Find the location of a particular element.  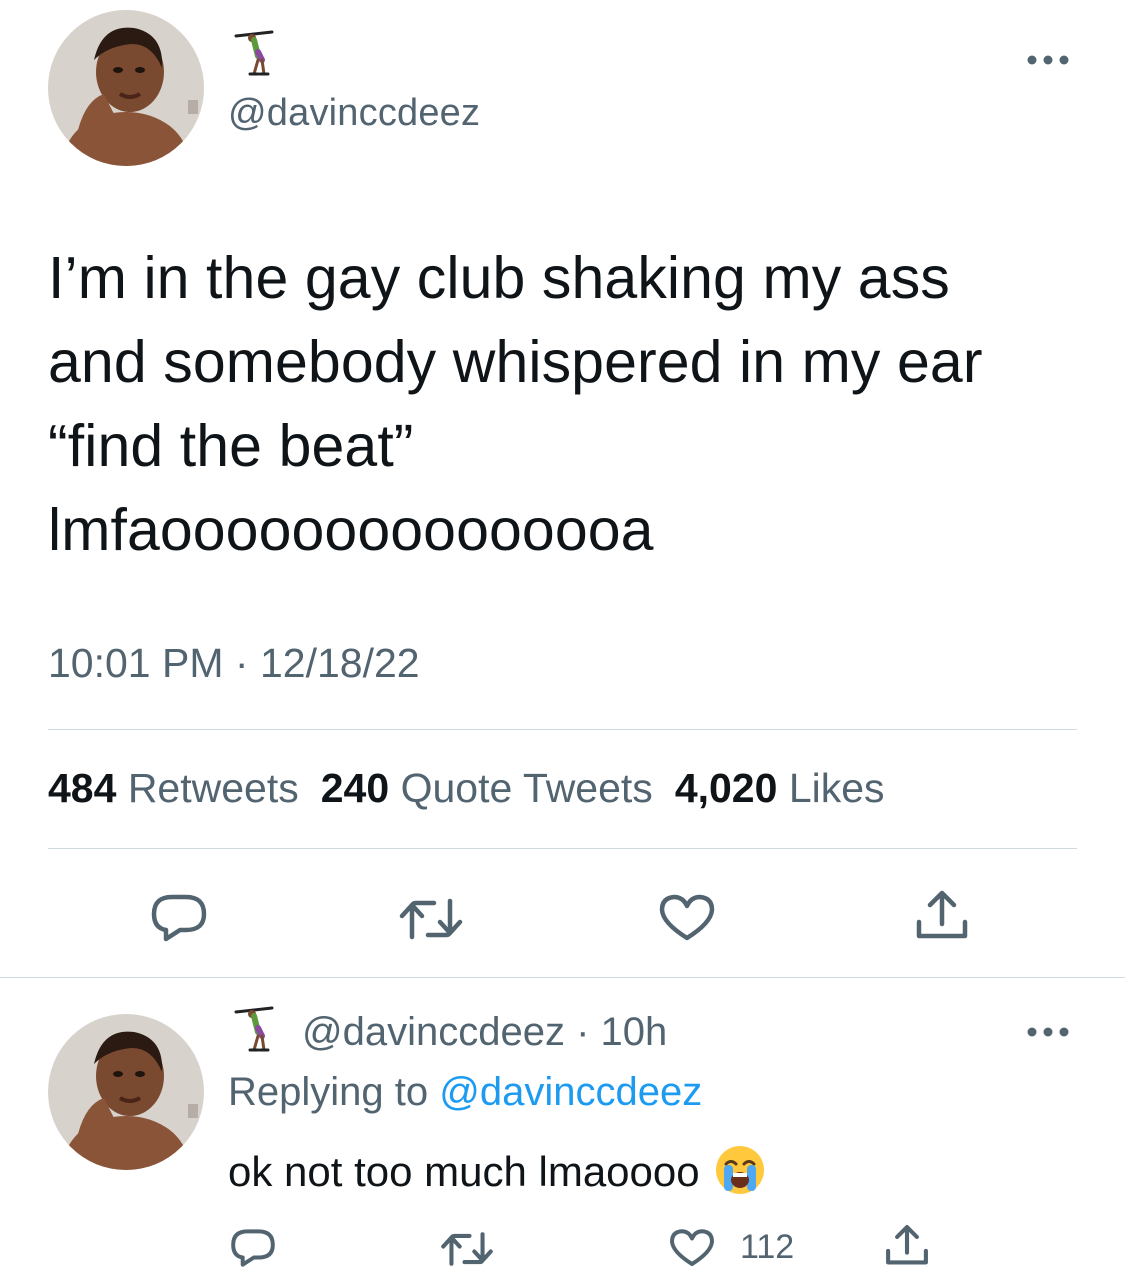

tweet-stats: 484 Retweets 240 Quote Tweets 4,020 Likes is located at coordinates (477, 788).